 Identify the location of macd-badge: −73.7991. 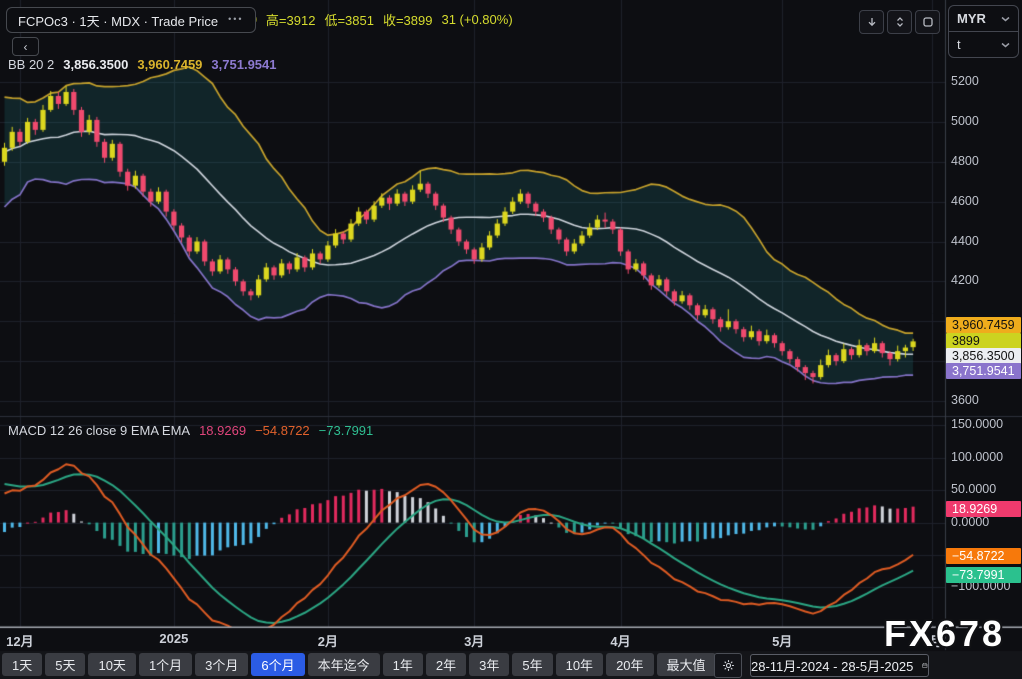
(983, 575).